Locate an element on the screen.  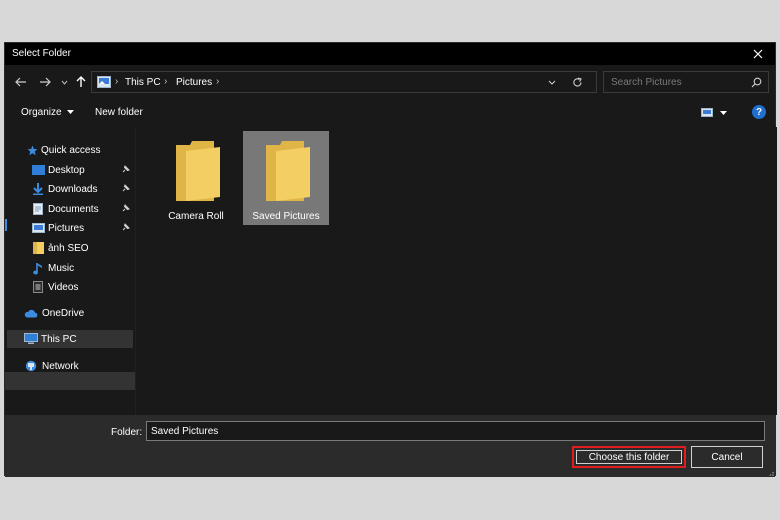
cancel-button: Cancel is located at coordinates (727, 457).